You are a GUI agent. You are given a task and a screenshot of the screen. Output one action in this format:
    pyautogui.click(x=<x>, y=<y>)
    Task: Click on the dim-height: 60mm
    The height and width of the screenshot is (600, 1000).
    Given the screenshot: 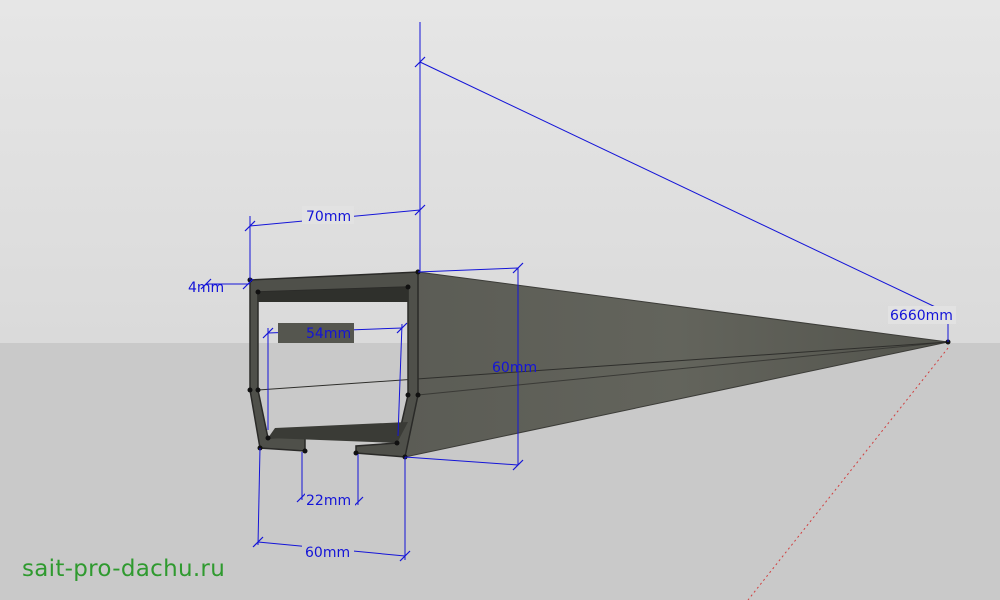 What is the action you would take?
    pyautogui.click(x=514, y=368)
    